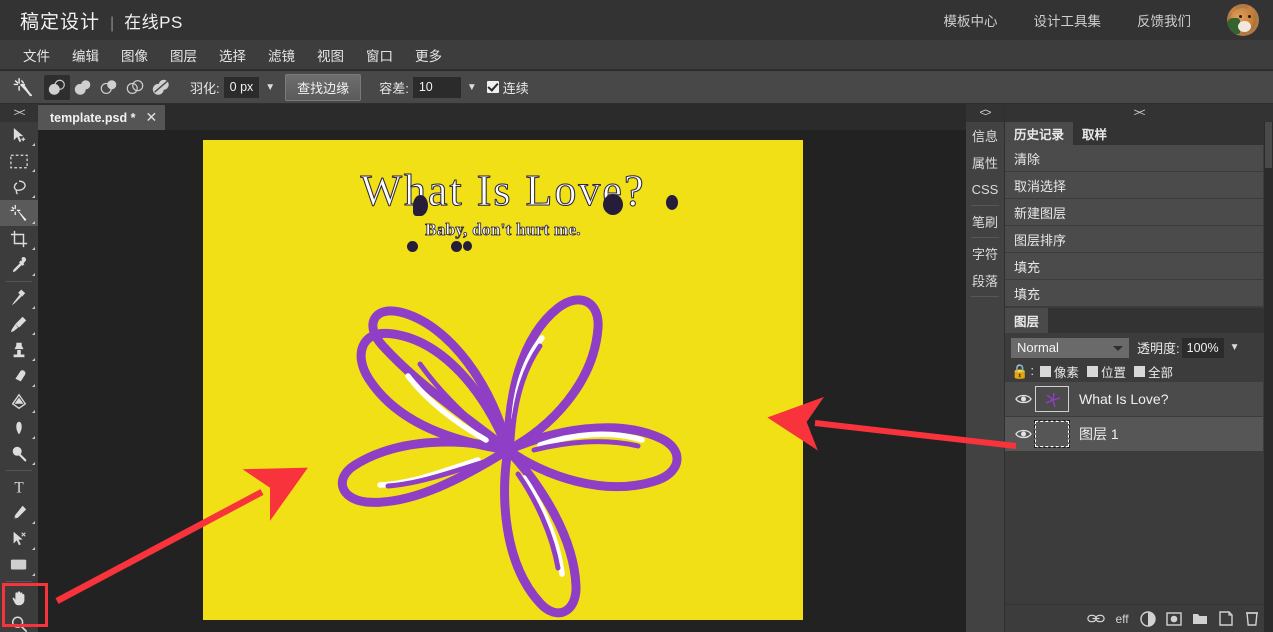 This screenshot has width=1273, height=632. I want to click on new-layer-icon, so click(1226, 619).